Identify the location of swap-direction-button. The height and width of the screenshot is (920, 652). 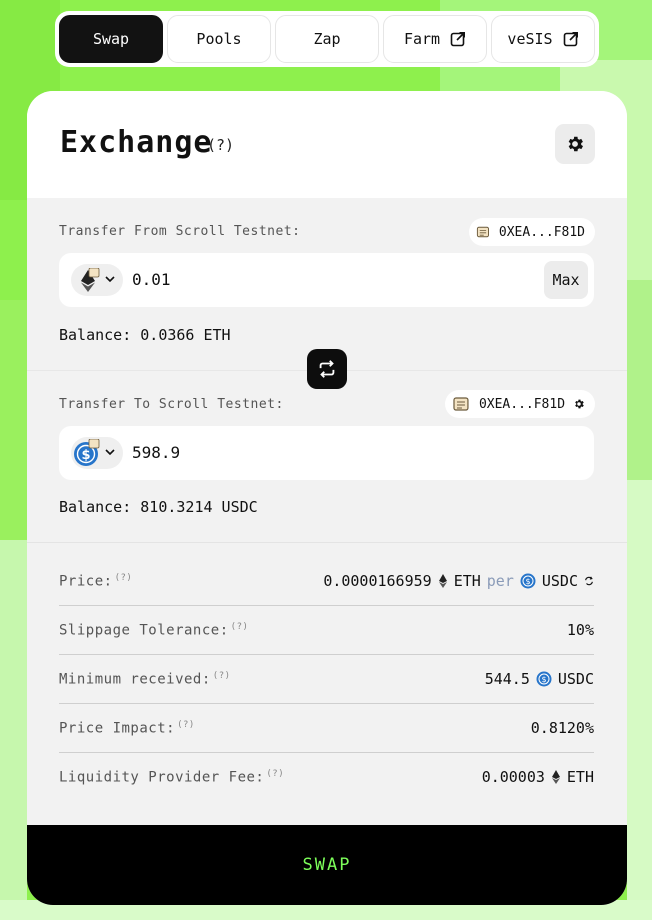
(327, 369).